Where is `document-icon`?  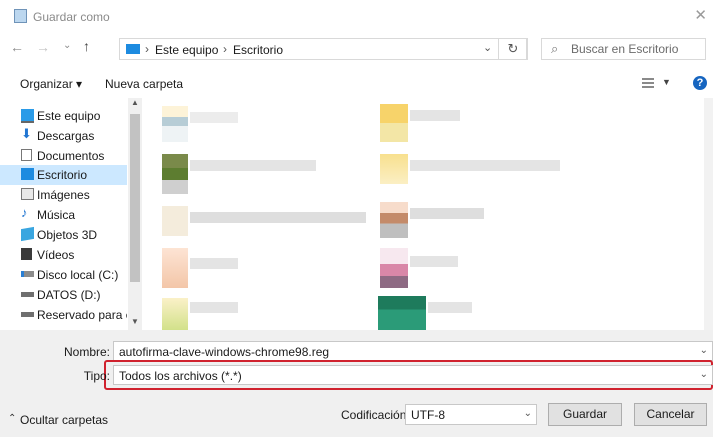
document-icon is located at coordinates (26, 155).